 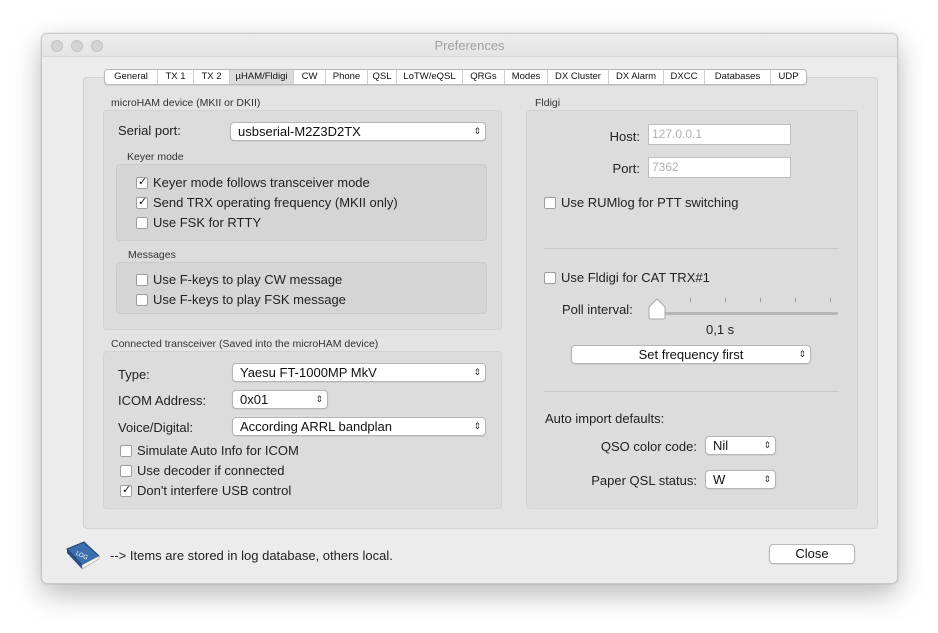 I want to click on tab-3: µHAM/Fldigi, so click(x=262, y=77).